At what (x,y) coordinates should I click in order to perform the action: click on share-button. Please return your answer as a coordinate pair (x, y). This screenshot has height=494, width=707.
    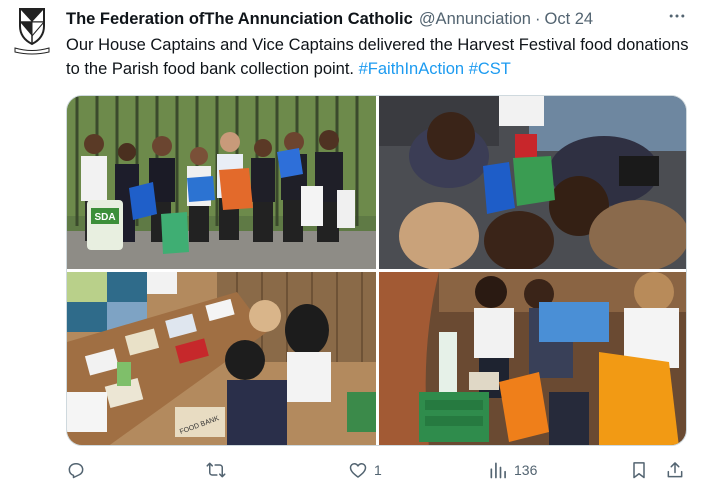
    Looking at the image, I should click on (675, 470).